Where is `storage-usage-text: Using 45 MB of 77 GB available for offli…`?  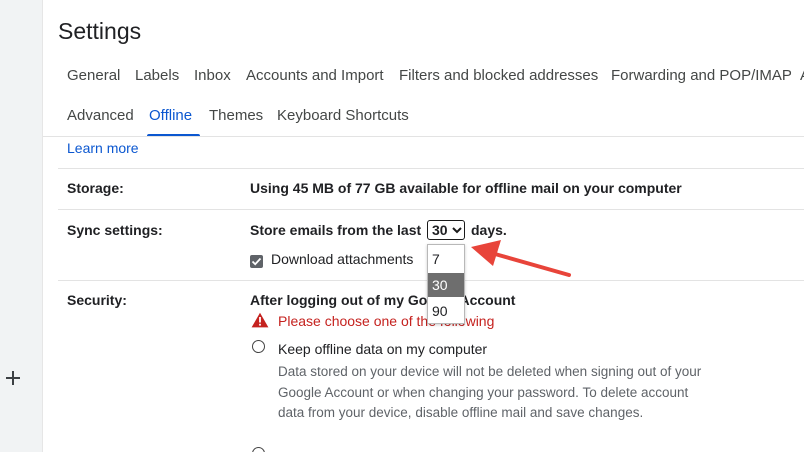 storage-usage-text: Using 45 MB of 77 GB available for offli… is located at coordinates (466, 188).